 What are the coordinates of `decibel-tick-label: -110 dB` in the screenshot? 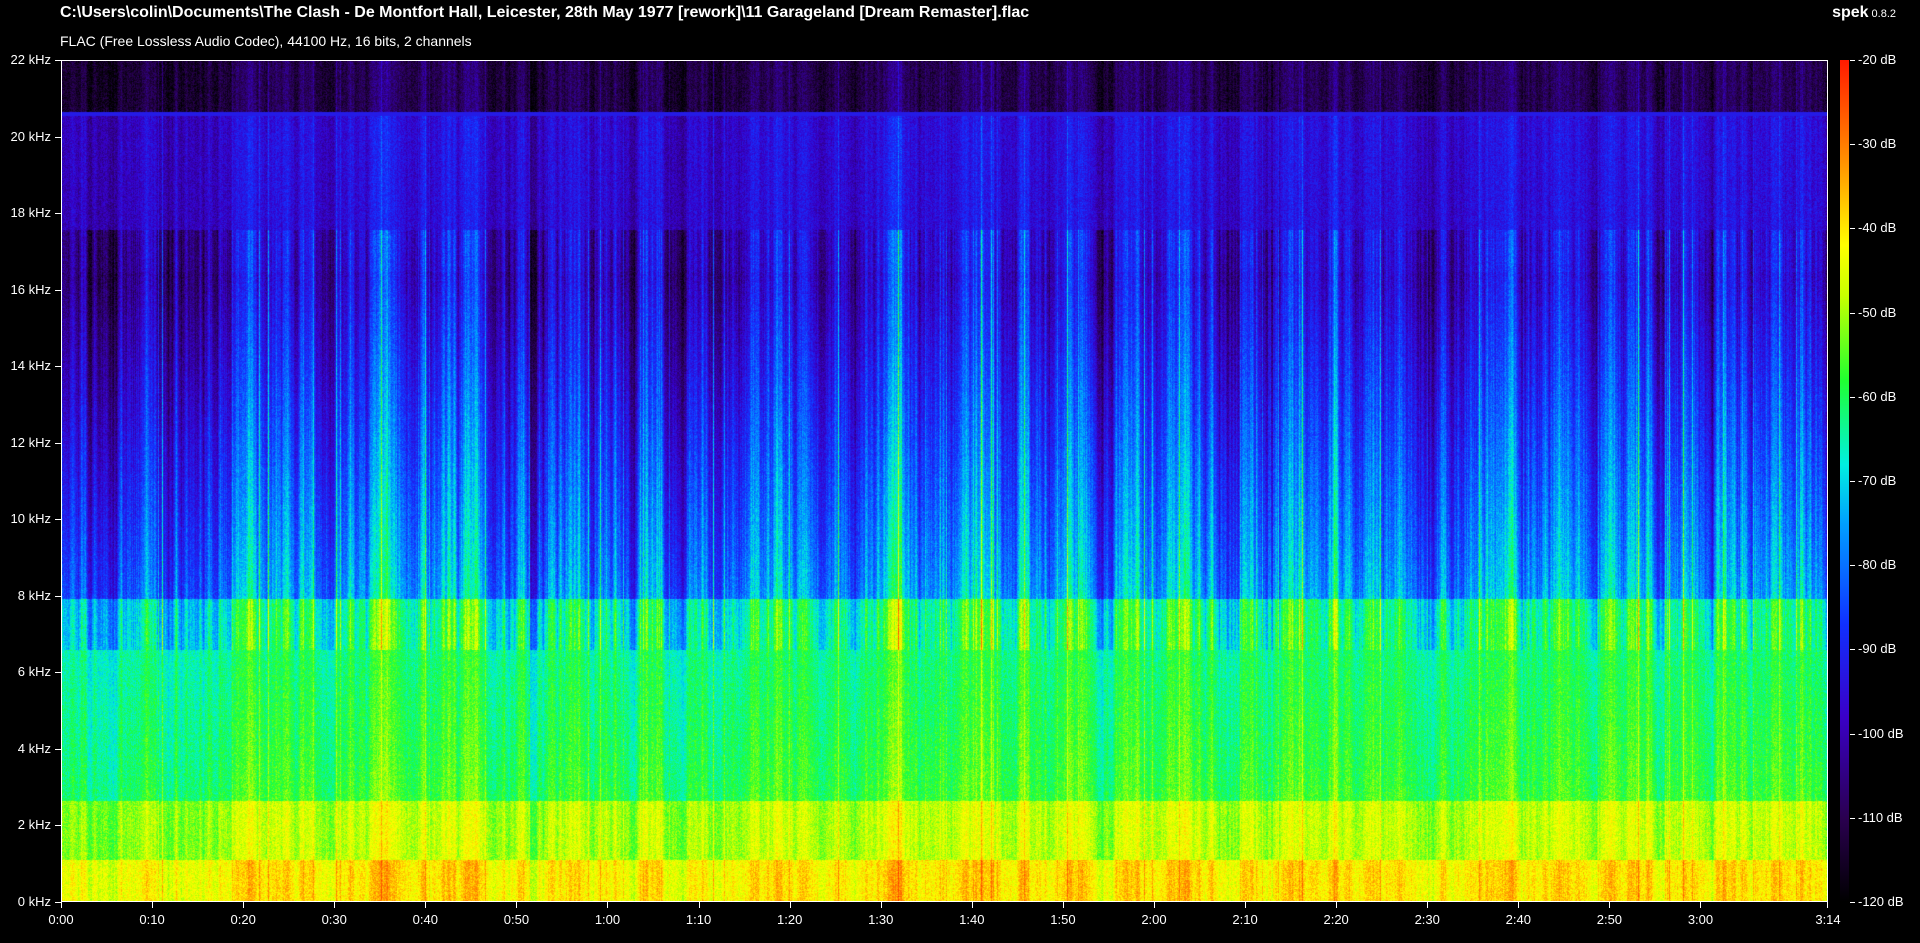 It's located at (1880, 817).